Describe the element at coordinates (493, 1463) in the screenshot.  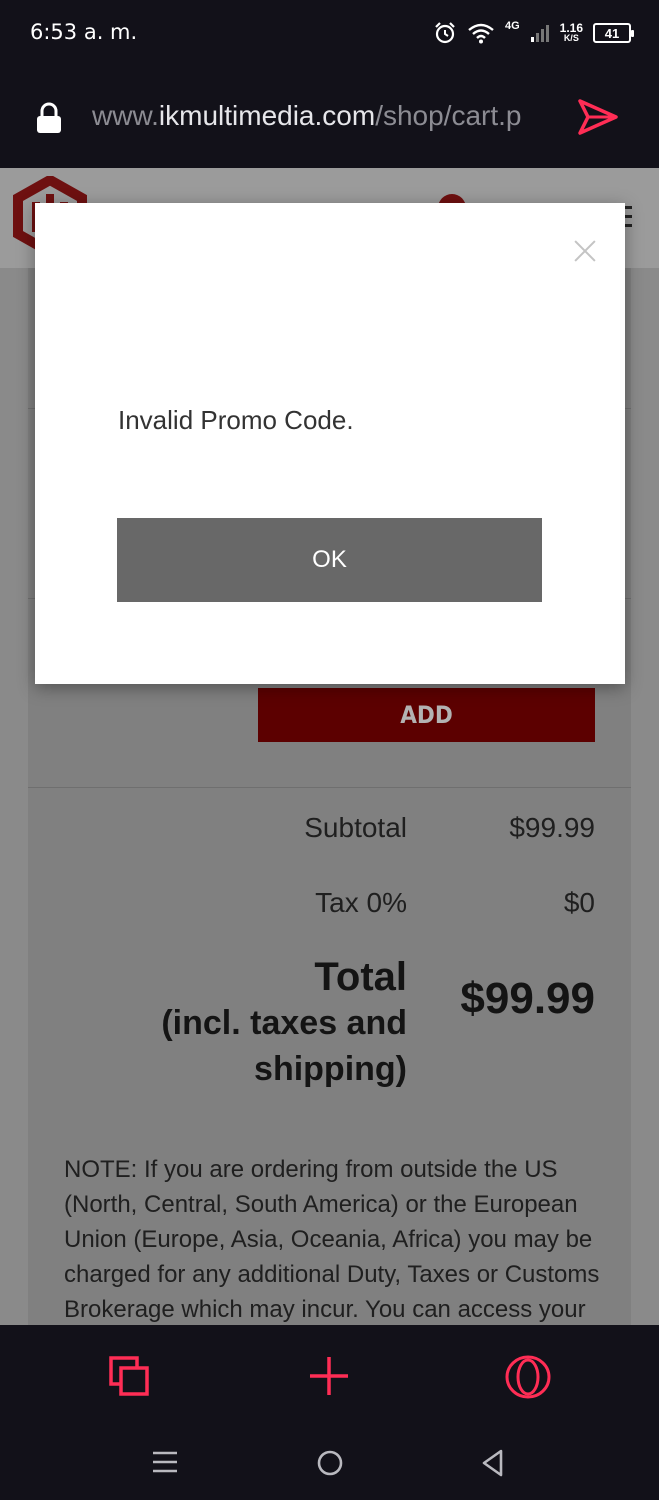
I see `back-icon` at that location.